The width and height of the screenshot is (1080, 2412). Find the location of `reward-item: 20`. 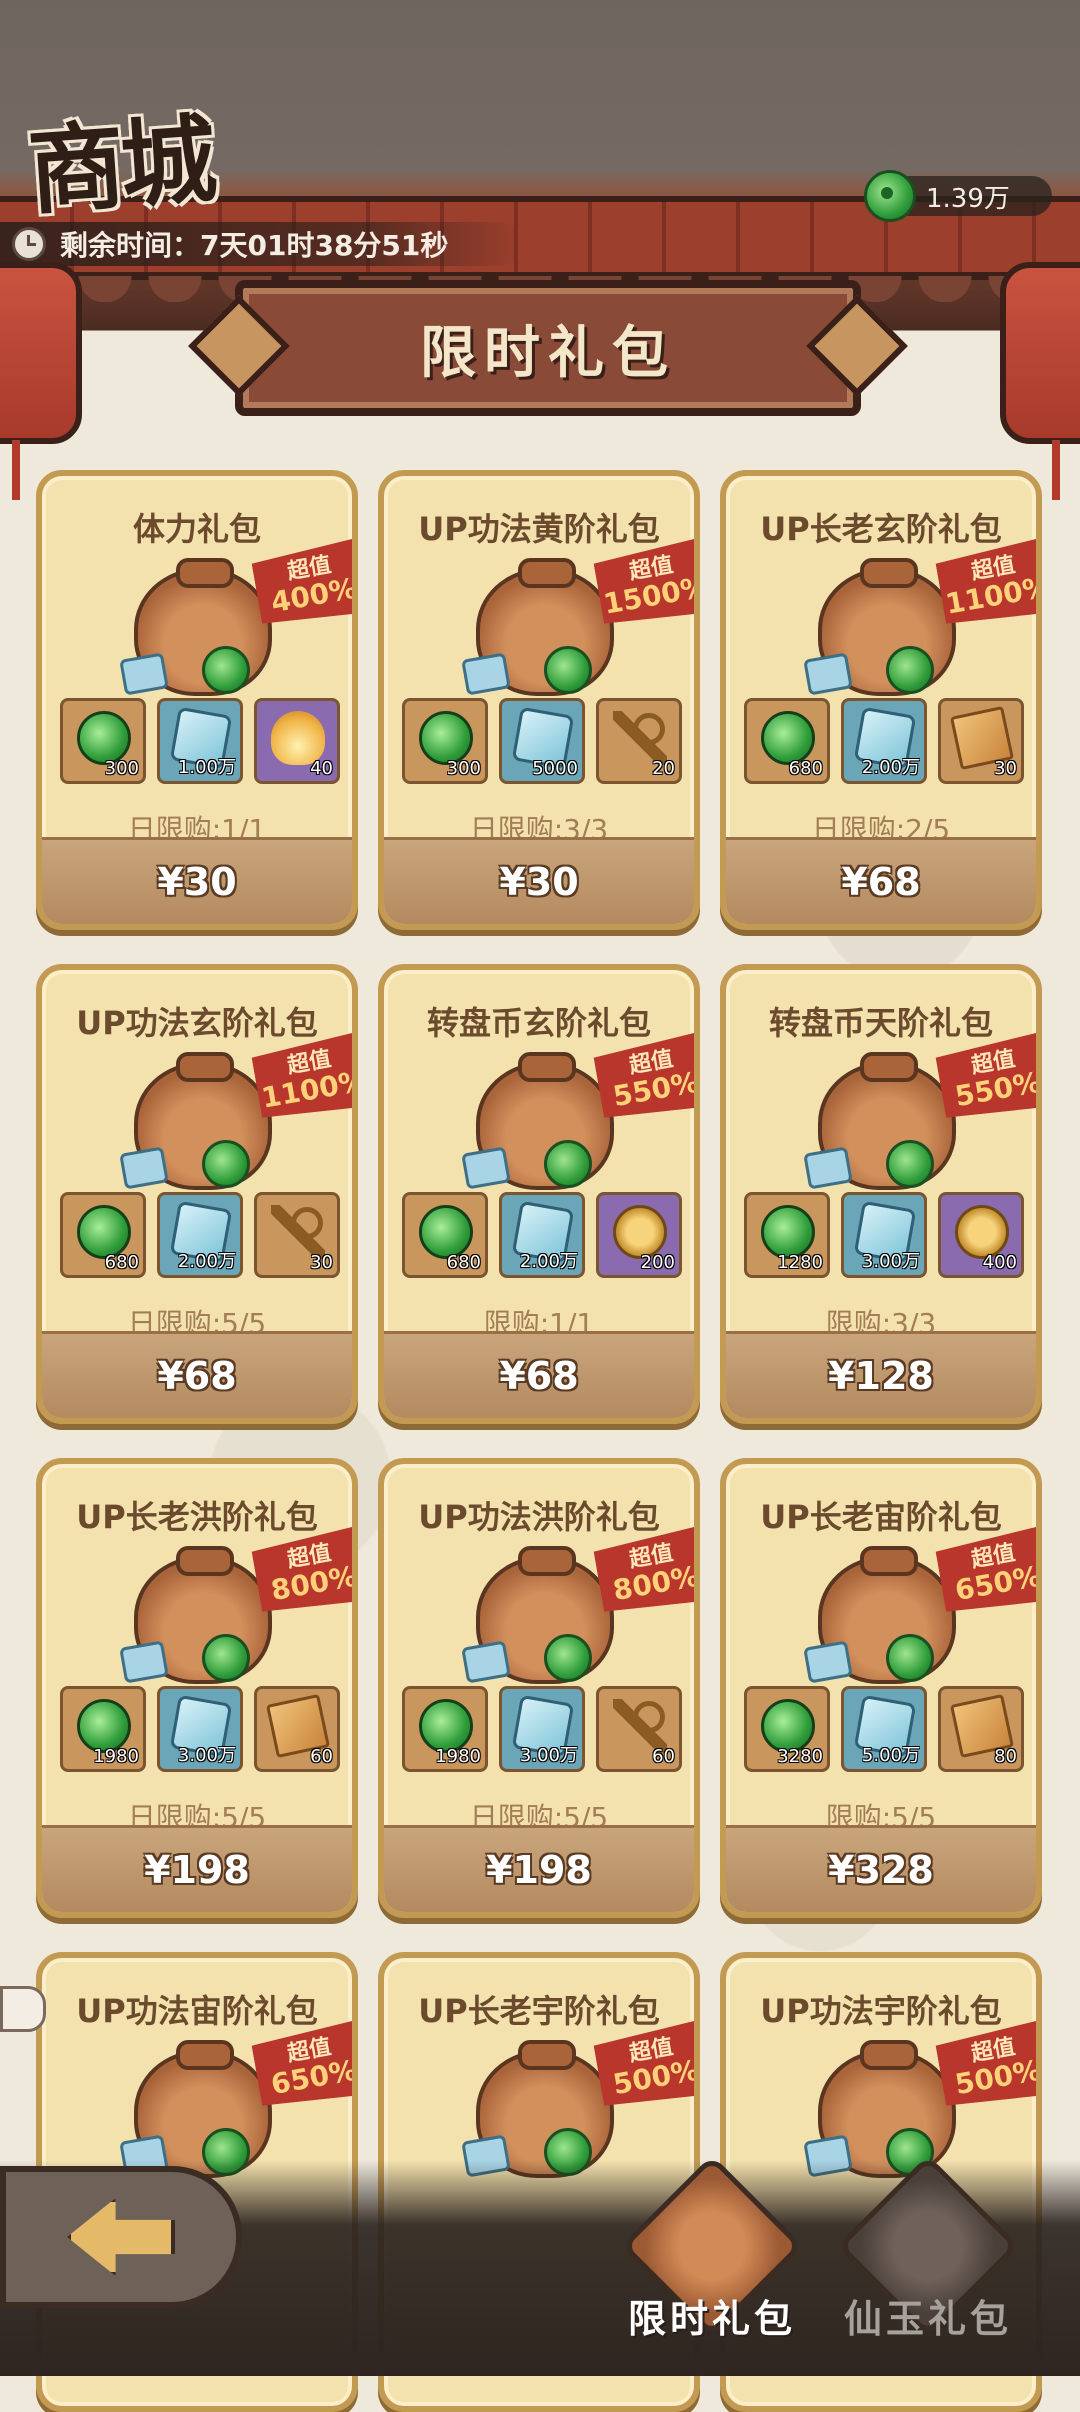

reward-item: 20 is located at coordinates (639, 741).